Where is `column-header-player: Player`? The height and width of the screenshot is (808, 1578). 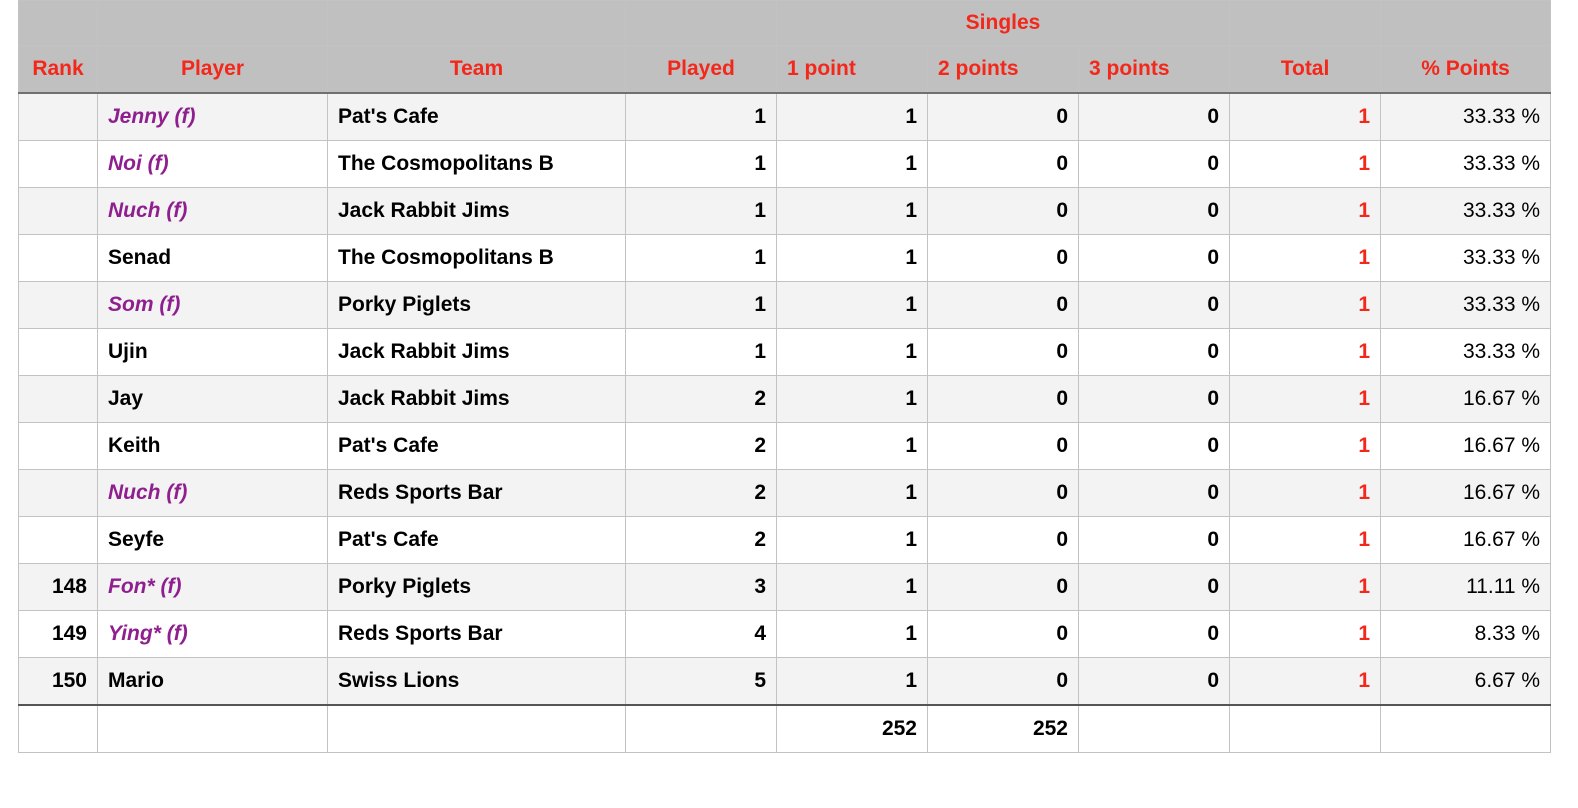 column-header-player: Player is located at coordinates (212, 69).